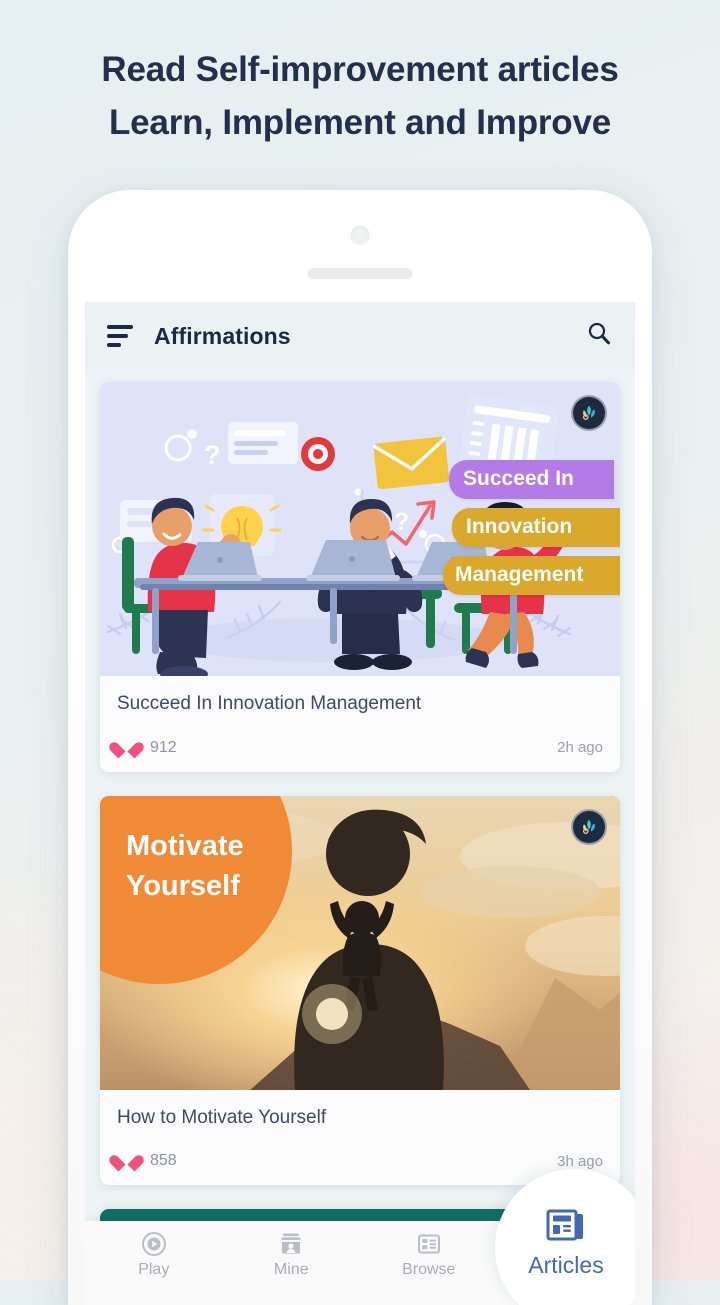  What do you see at coordinates (536, 527) in the screenshot?
I see `card-badge: Innovation` at bounding box center [536, 527].